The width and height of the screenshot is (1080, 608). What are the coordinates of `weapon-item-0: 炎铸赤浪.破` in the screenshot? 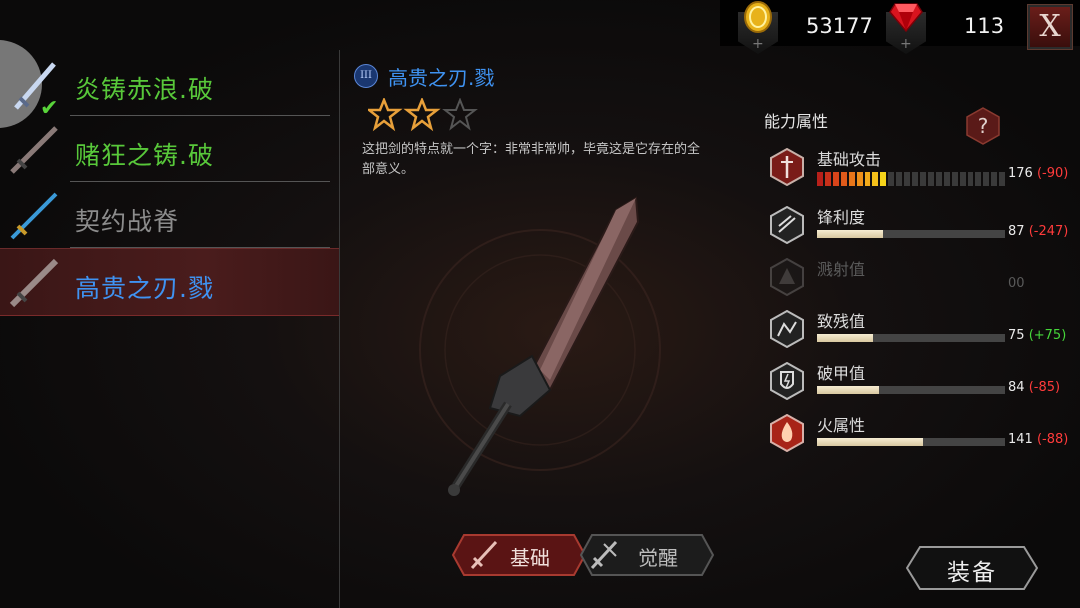 It's located at (170, 83).